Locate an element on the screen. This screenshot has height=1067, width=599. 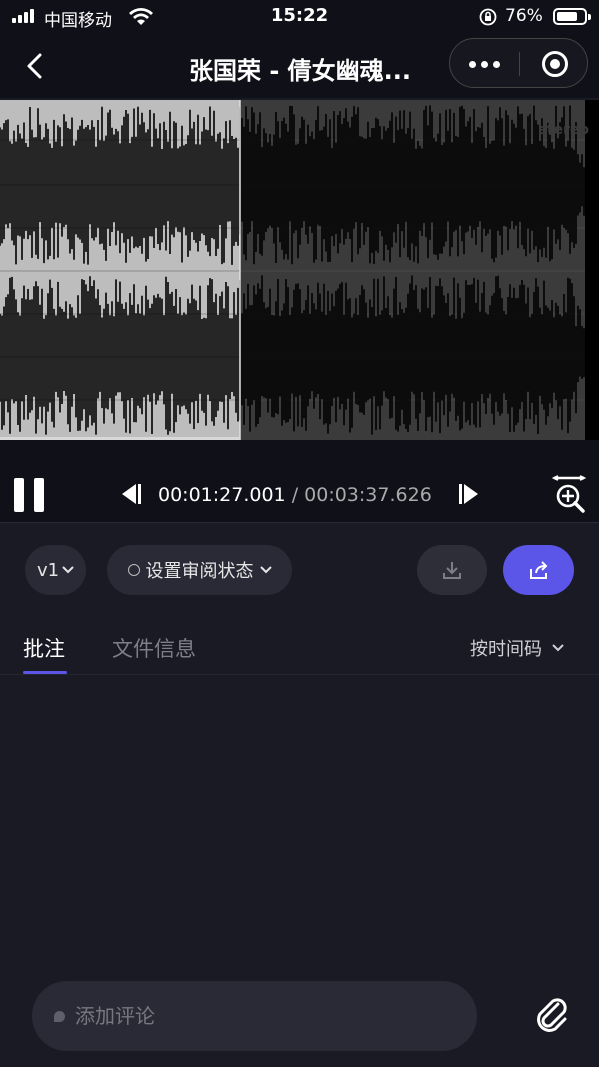
action-row: v1 设置审阅状态 is located at coordinates (299, 571).